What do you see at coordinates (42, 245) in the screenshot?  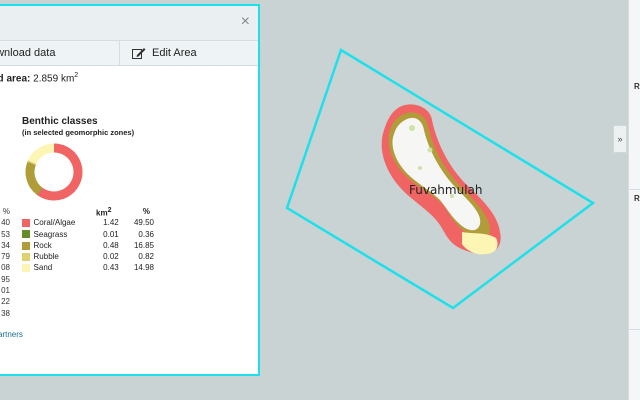 I see `legend-class-name: Rock` at bounding box center [42, 245].